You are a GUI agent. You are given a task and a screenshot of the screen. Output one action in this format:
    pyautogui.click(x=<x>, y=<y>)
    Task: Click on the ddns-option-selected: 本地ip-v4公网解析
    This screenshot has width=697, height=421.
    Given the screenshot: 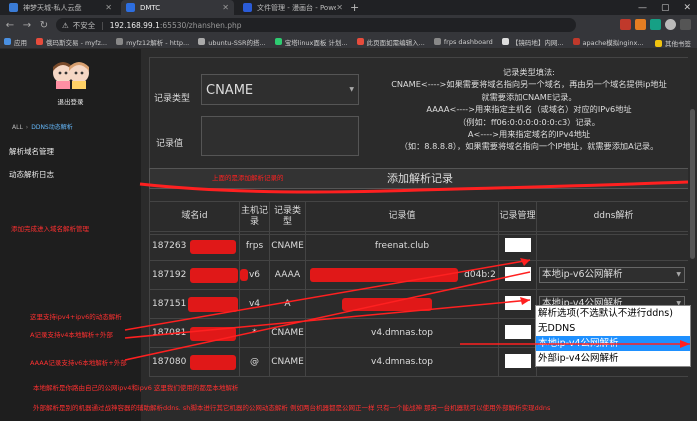 What is the action you would take?
    pyautogui.click(x=613, y=343)
    